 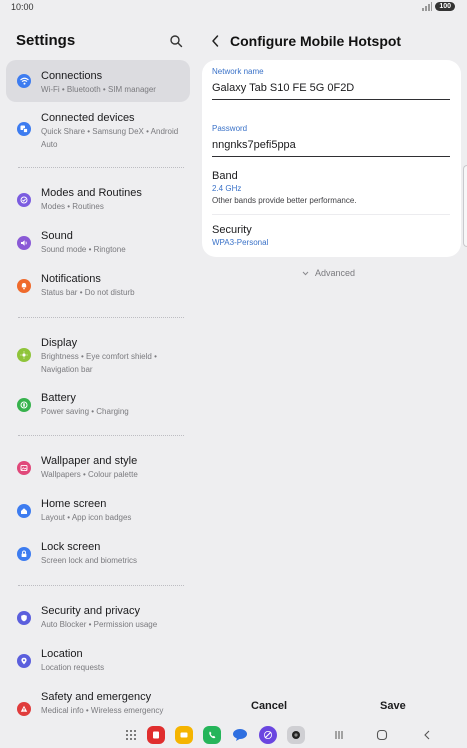 I want to click on menu-item-title: Wallpaper and style, so click(x=89, y=461).